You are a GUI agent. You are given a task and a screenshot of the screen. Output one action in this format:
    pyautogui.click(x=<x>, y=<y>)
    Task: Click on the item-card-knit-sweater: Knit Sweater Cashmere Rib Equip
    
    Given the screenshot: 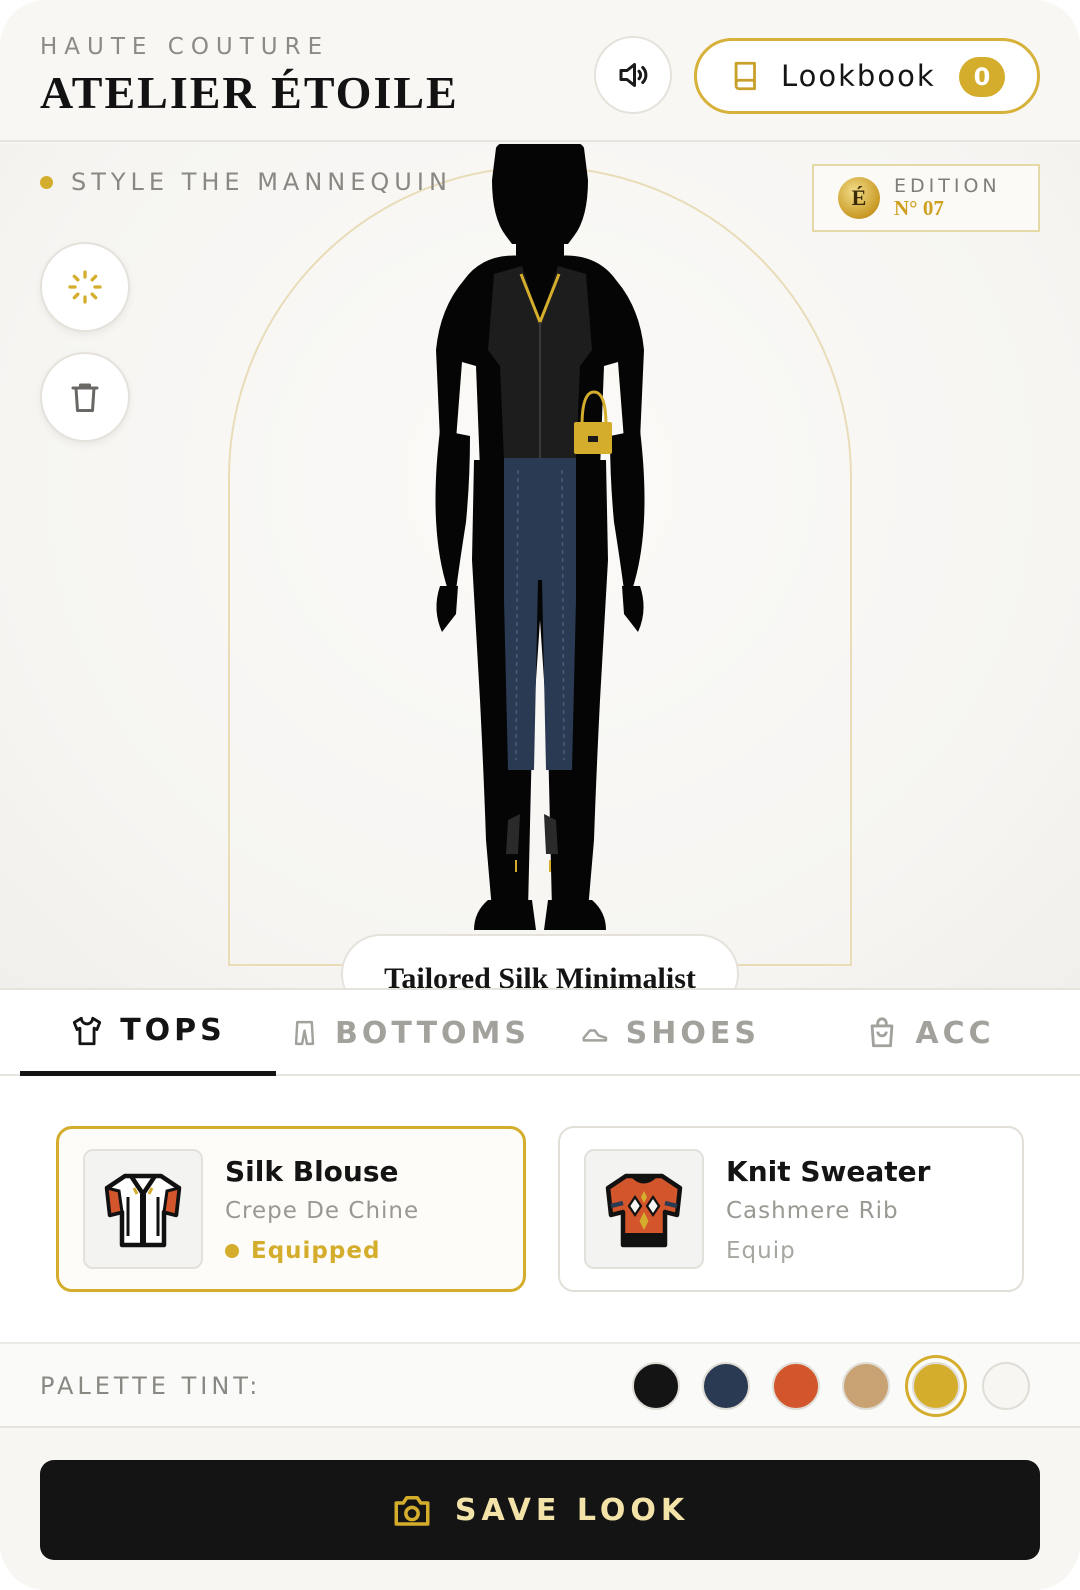 What is the action you would take?
    pyautogui.click(x=791, y=1209)
    